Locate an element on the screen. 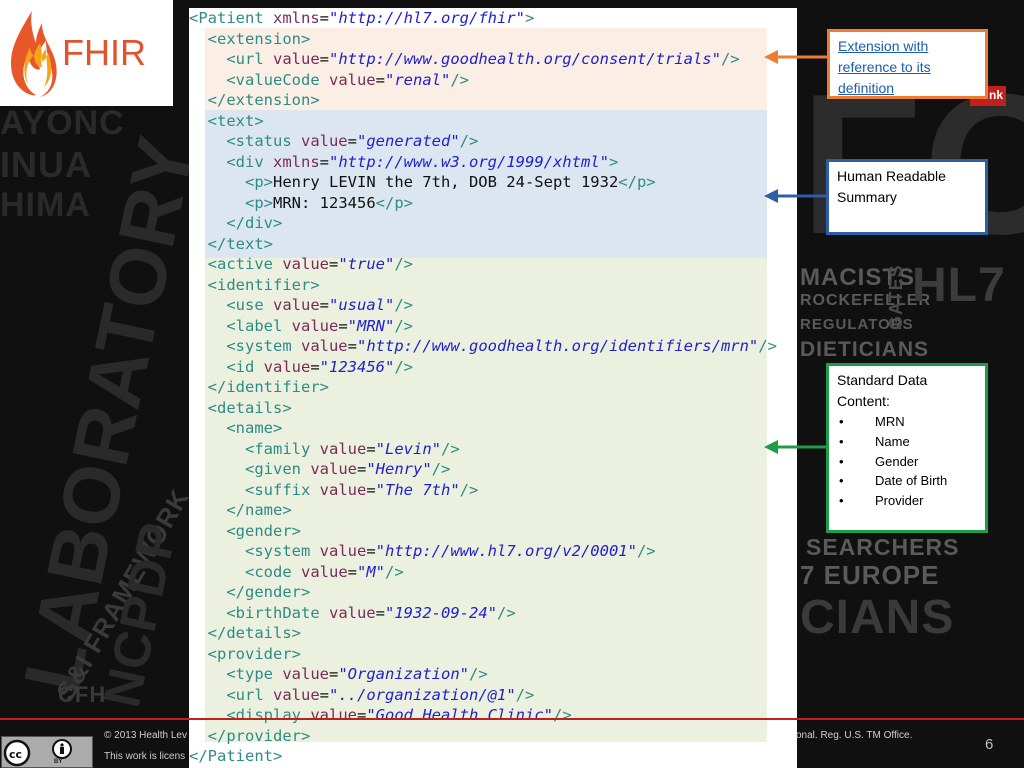 The height and width of the screenshot is (768, 1024). code-token: "Good Health Clinic" is located at coordinates (459, 715).